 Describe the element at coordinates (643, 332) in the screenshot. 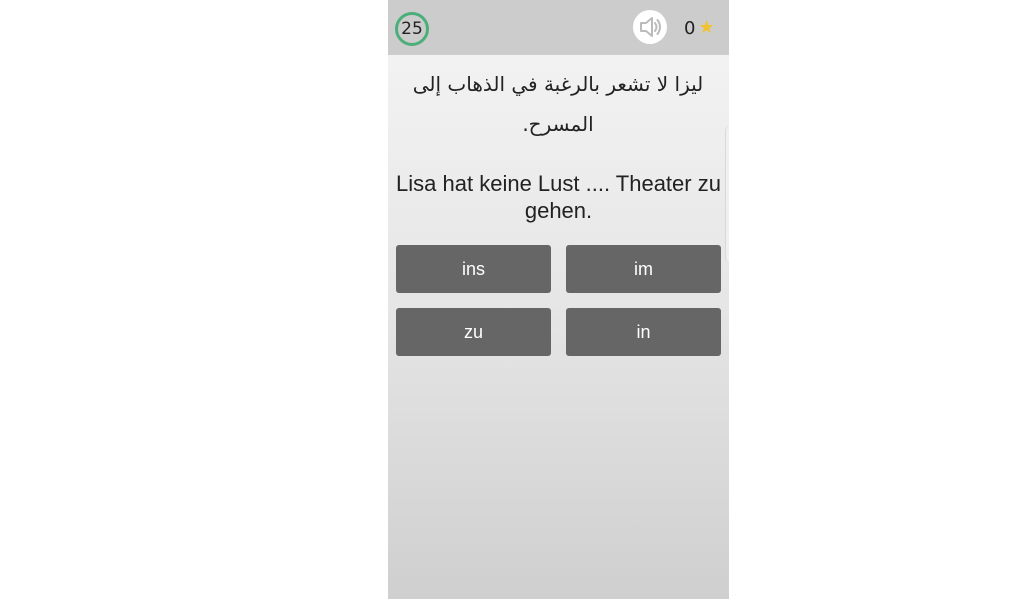

I see `answer-button-in: in` at that location.